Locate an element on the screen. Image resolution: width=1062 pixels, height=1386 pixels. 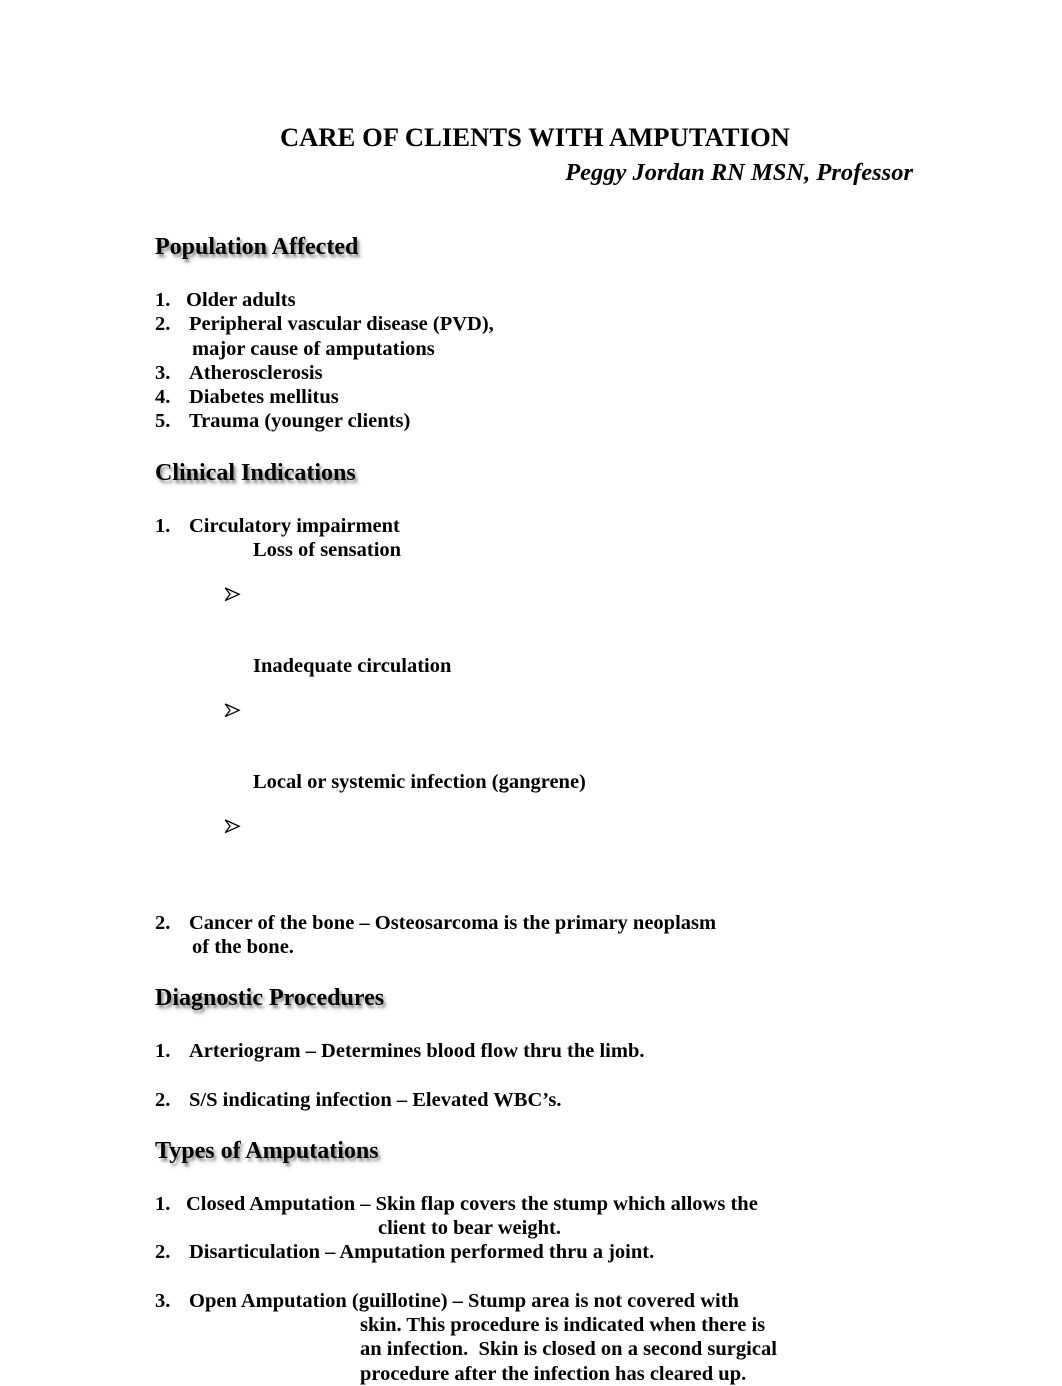
list-text: Trauma (younger clients) is located at coordinates (300, 421).